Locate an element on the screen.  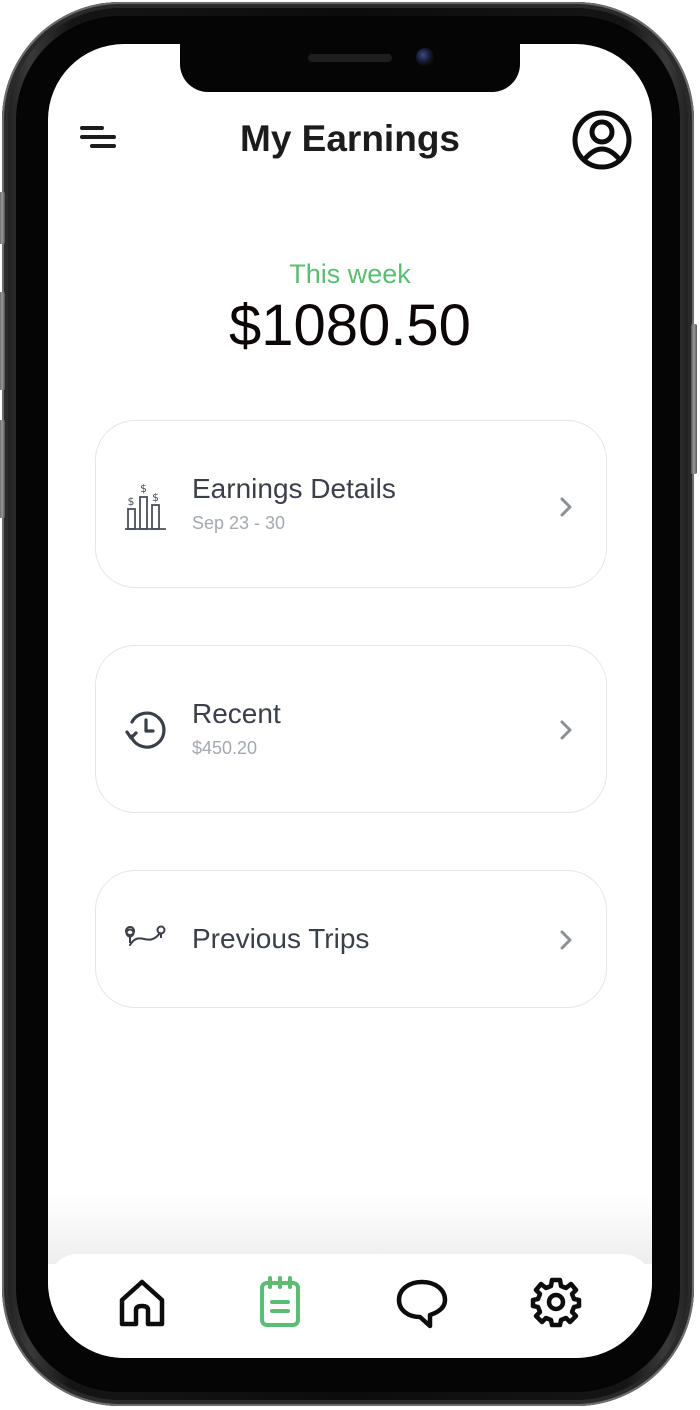
volume-up-button is located at coordinates (2, 341).